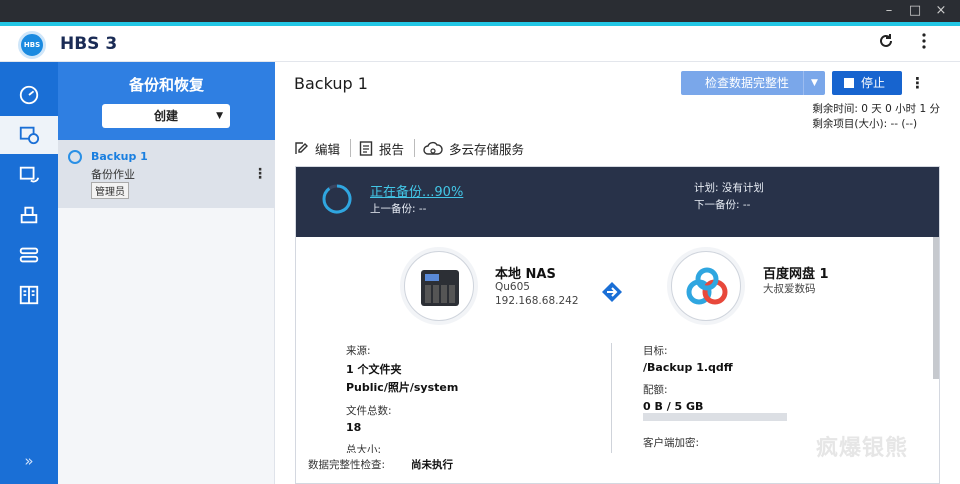 The width and height of the screenshot is (960, 484). I want to click on target-label: 目标:, so click(655, 351).